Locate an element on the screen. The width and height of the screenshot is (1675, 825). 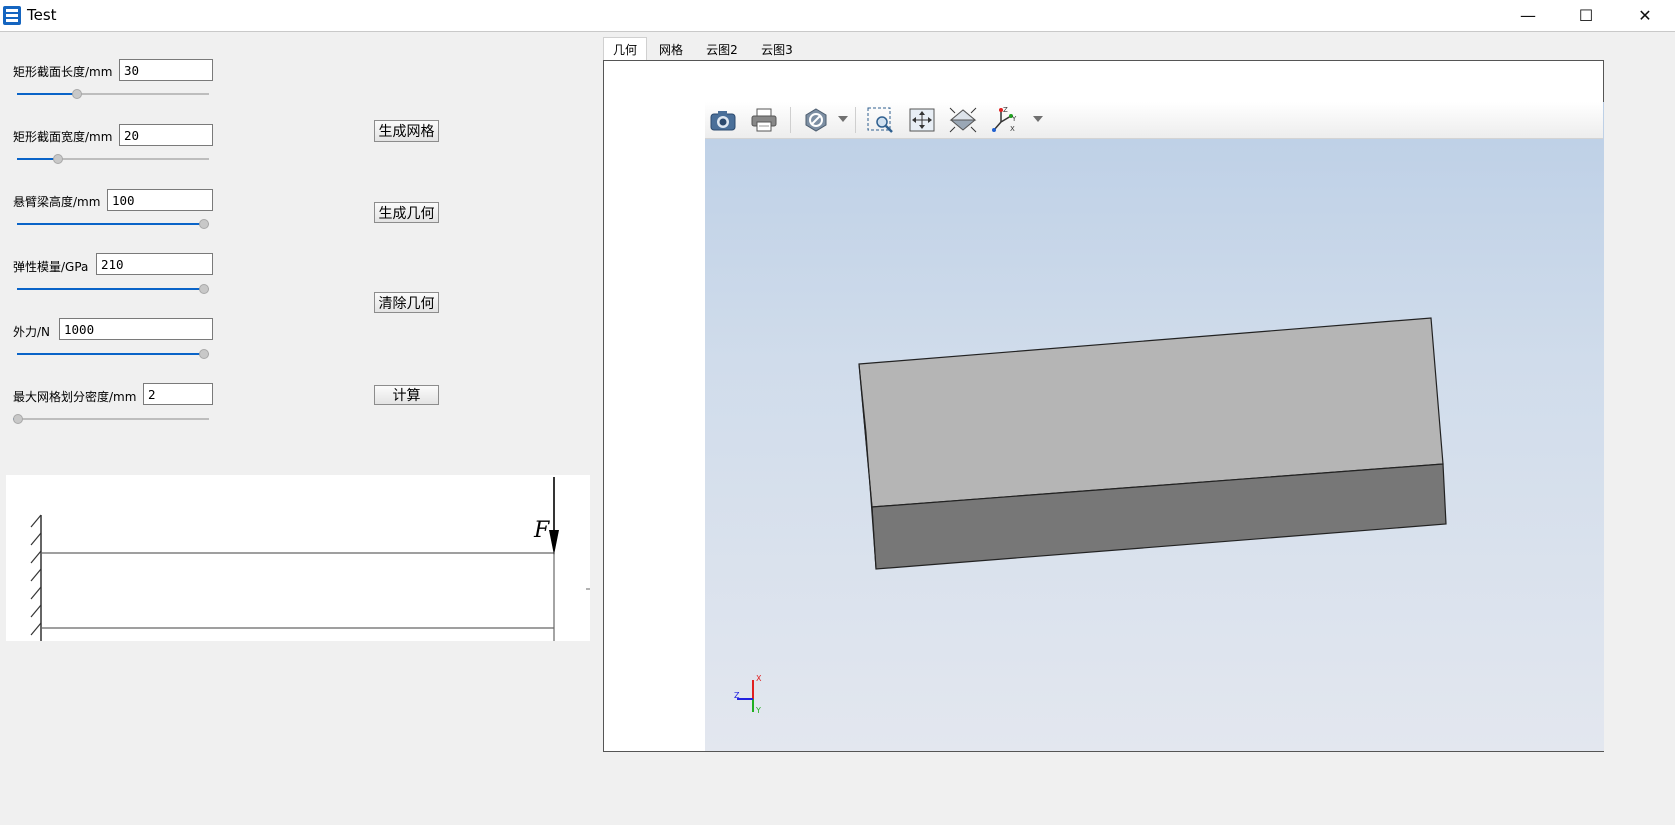
wall-hatching is located at coordinates (36, 575).